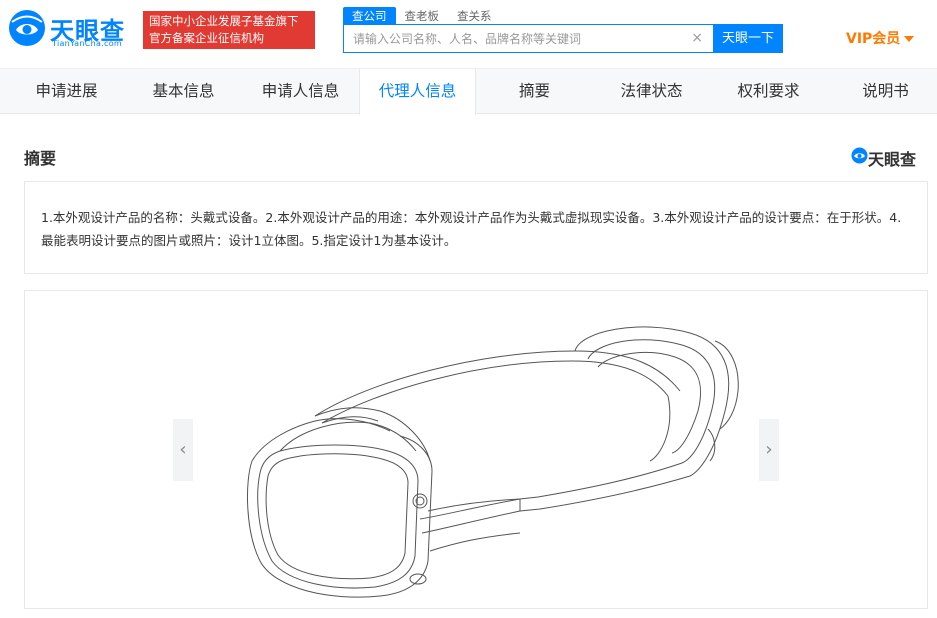 This screenshot has height=618, width=937. What do you see at coordinates (417, 92) in the screenshot?
I see `tab-agent-info: 代理人信息` at bounding box center [417, 92].